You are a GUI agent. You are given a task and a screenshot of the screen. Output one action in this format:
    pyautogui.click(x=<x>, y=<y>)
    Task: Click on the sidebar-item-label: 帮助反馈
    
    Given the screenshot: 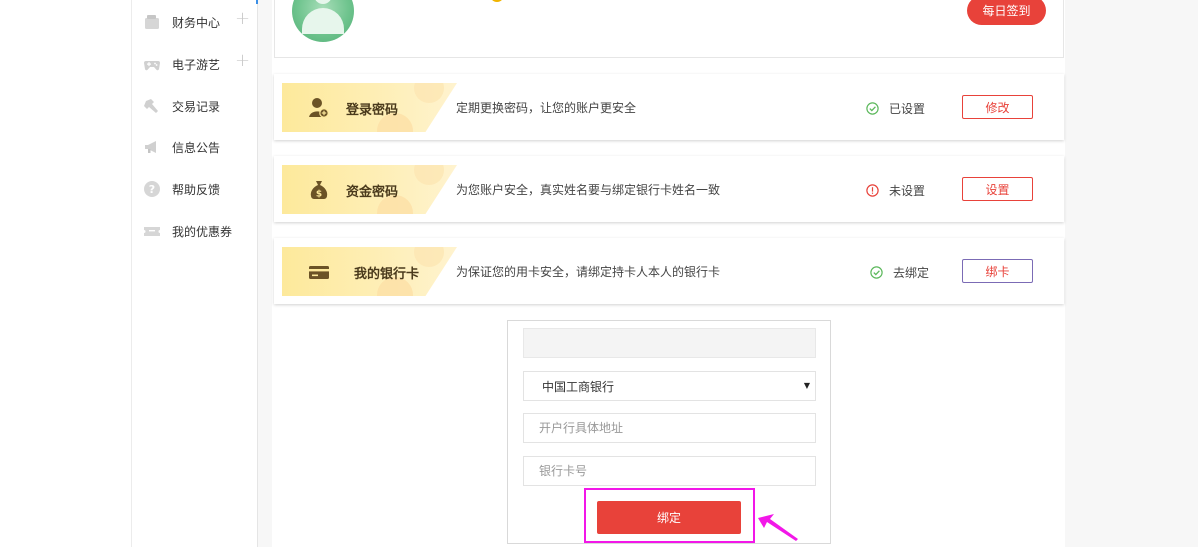 What is the action you would take?
    pyautogui.click(x=196, y=190)
    